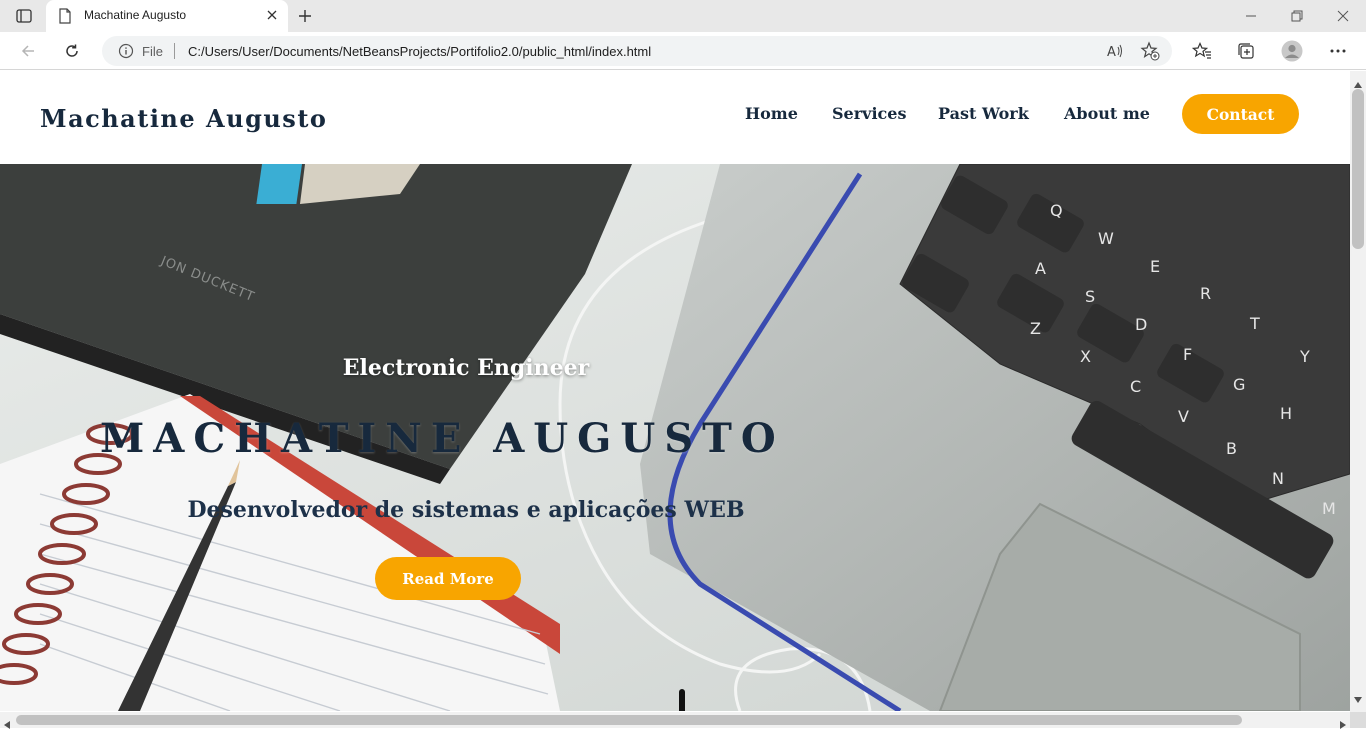  I want to click on nav-home: Home, so click(771, 113).